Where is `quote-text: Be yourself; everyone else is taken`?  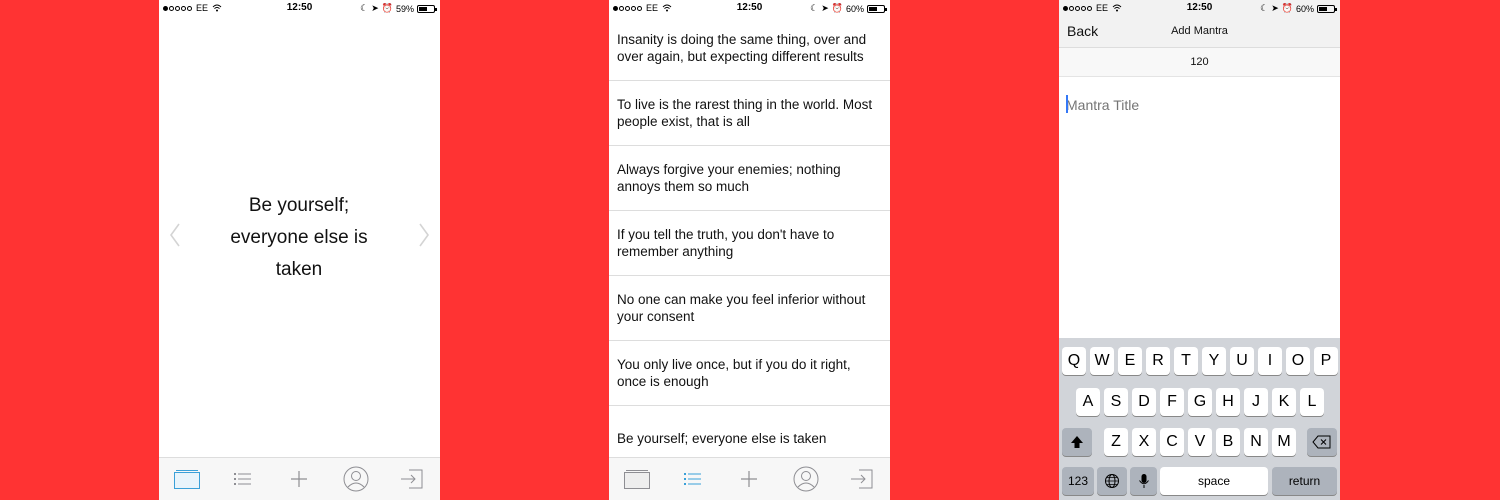
quote-text: Be yourself; everyone else is taken is located at coordinates (299, 238).